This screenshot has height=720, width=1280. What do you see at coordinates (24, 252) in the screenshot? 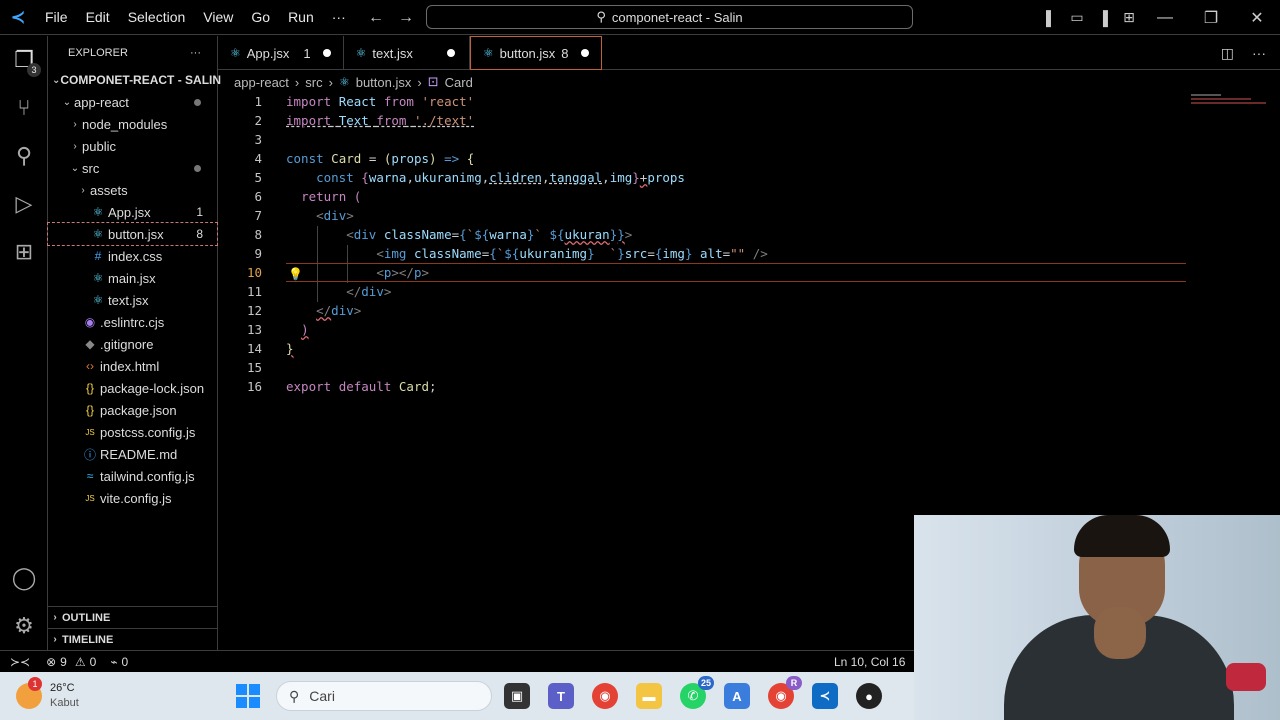
I see `extensions-icon: ⊞` at bounding box center [24, 252].